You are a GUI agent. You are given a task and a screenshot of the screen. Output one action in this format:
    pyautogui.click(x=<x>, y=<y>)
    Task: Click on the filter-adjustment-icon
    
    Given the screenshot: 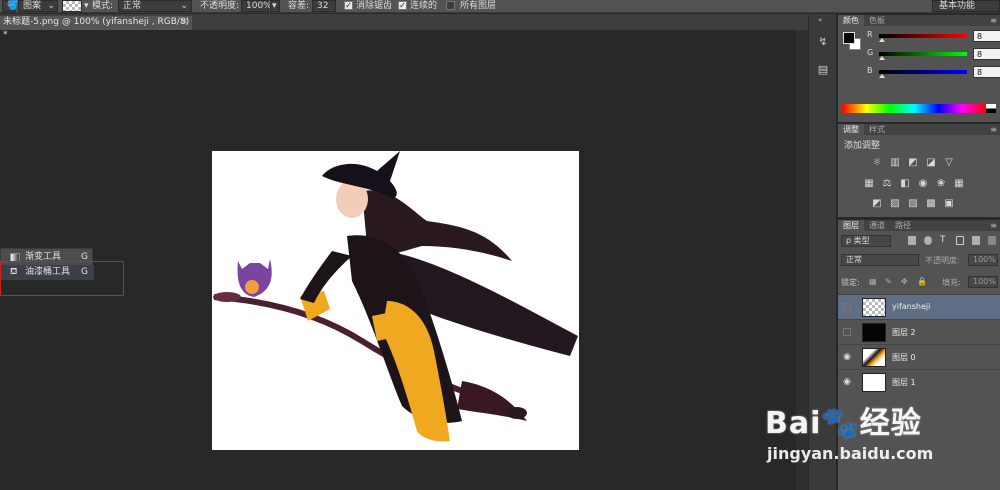 What is the action you would take?
    pyautogui.click(x=928, y=240)
    